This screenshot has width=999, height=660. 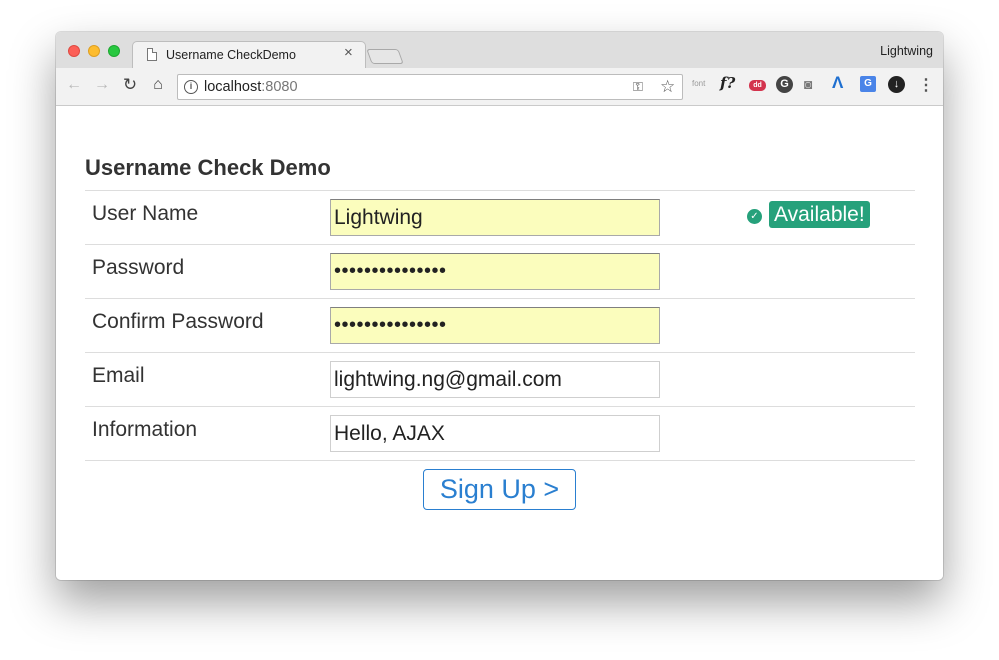 I want to click on information-label: Information, so click(x=145, y=429).